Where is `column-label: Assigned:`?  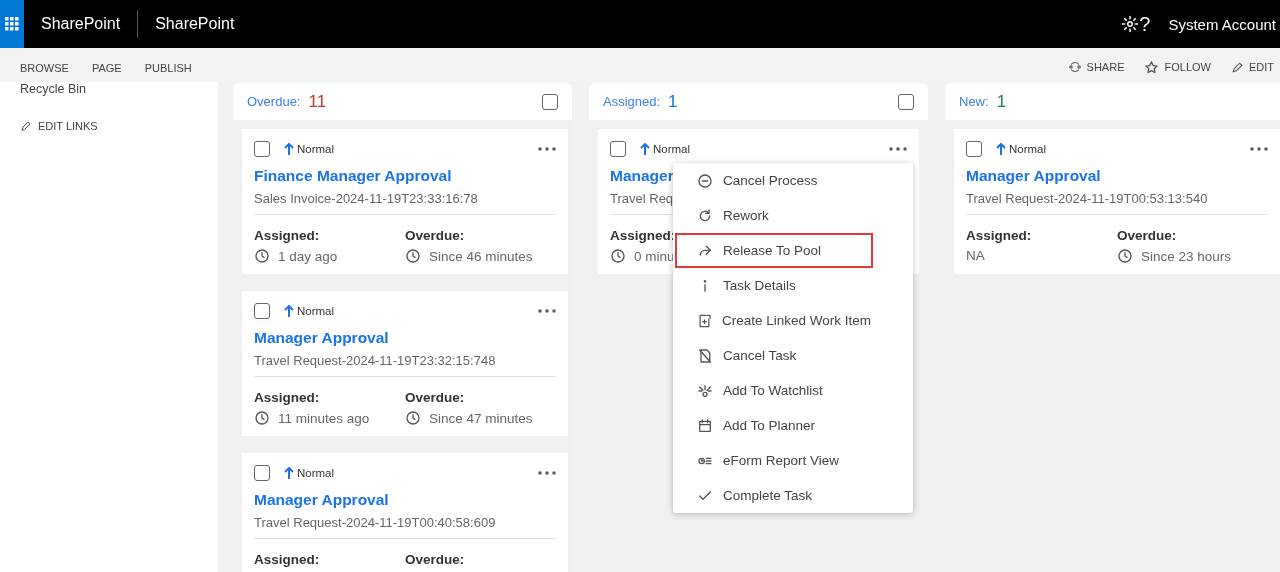
column-label: Assigned: is located at coordinates (632, 101).